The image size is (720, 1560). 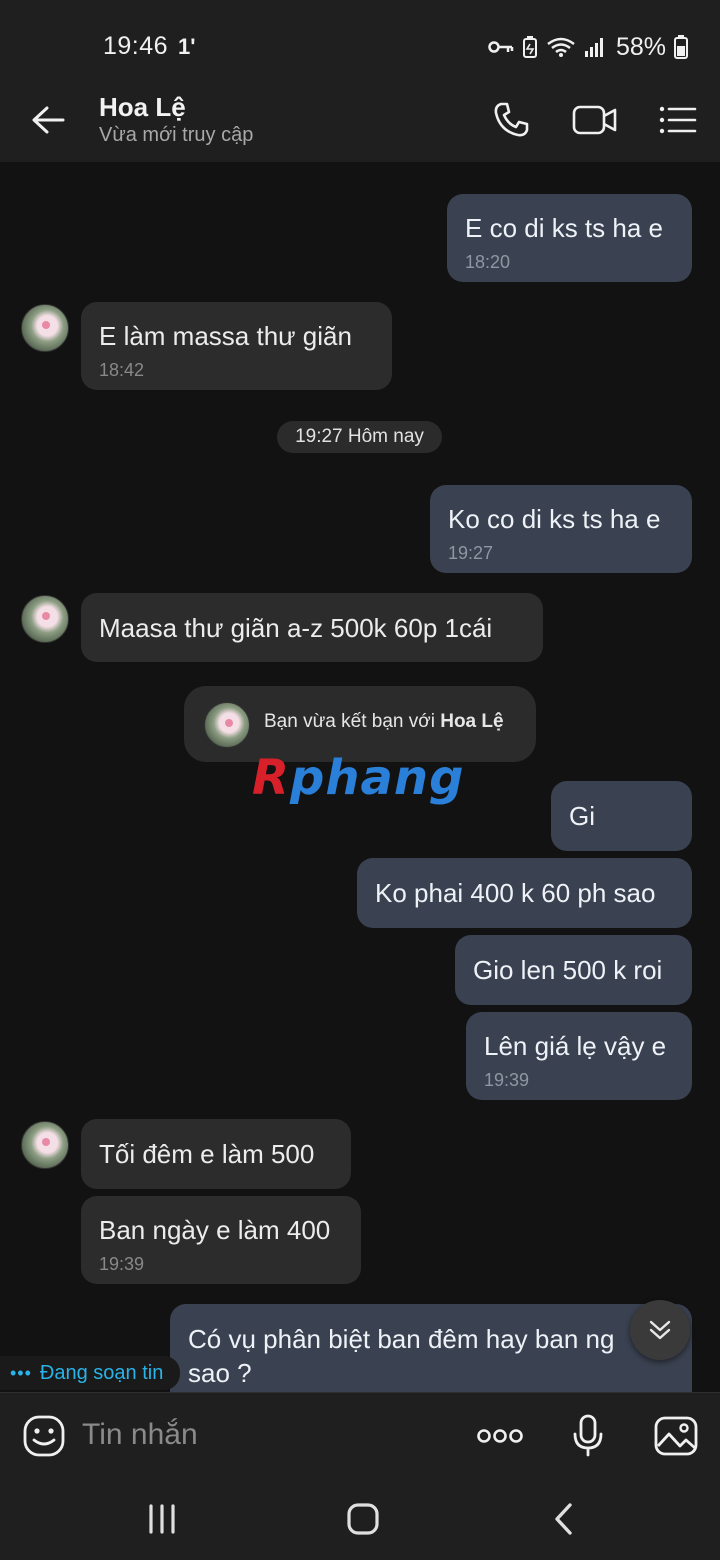 I want to click on message-bubble-outgoing: Lên giá lẹ vậy e 19:39, so click(x=579, y=1056).